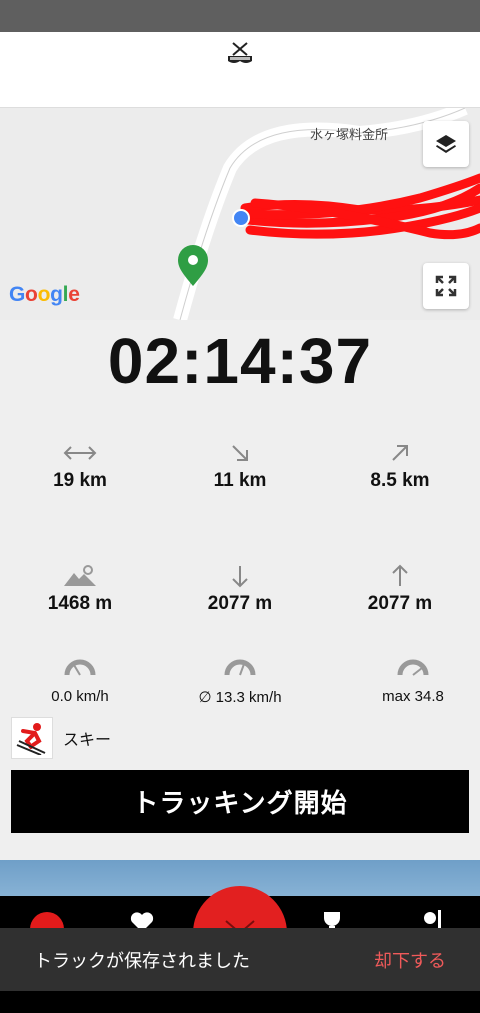 The width and height of the screenshot is (480, 1013). I want to click on stat-value: max 34.8, so click(413, 696).